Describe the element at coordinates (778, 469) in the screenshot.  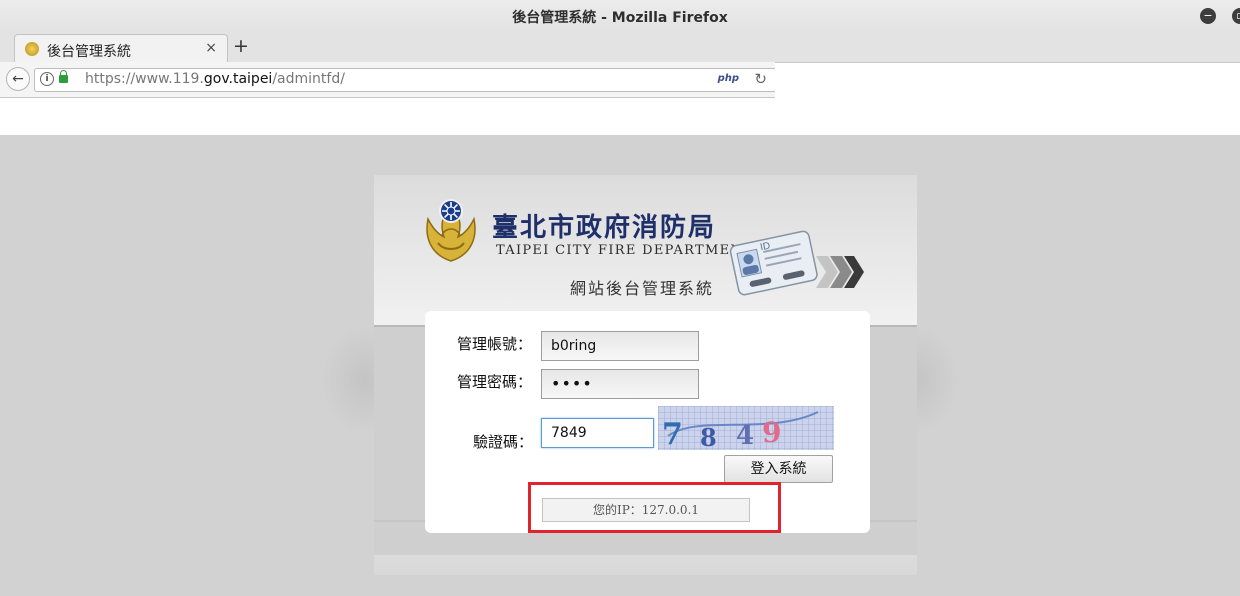
I see `login-button: 登入系統` at that location.